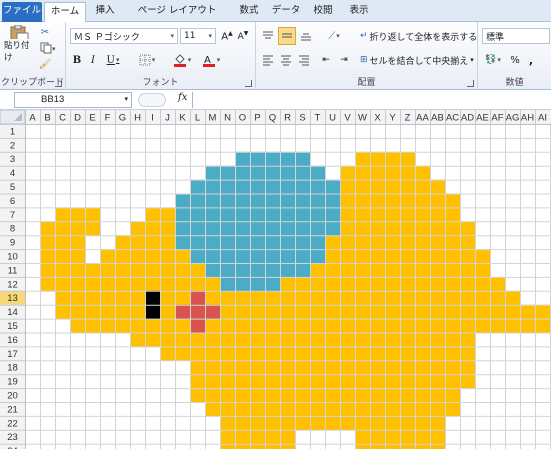 This screenshot has width=551, height=449. What do you see at coordinates (516, 36) in the screenshot?
I see `number-format-select: 標準` at bounding box center [516, 36].